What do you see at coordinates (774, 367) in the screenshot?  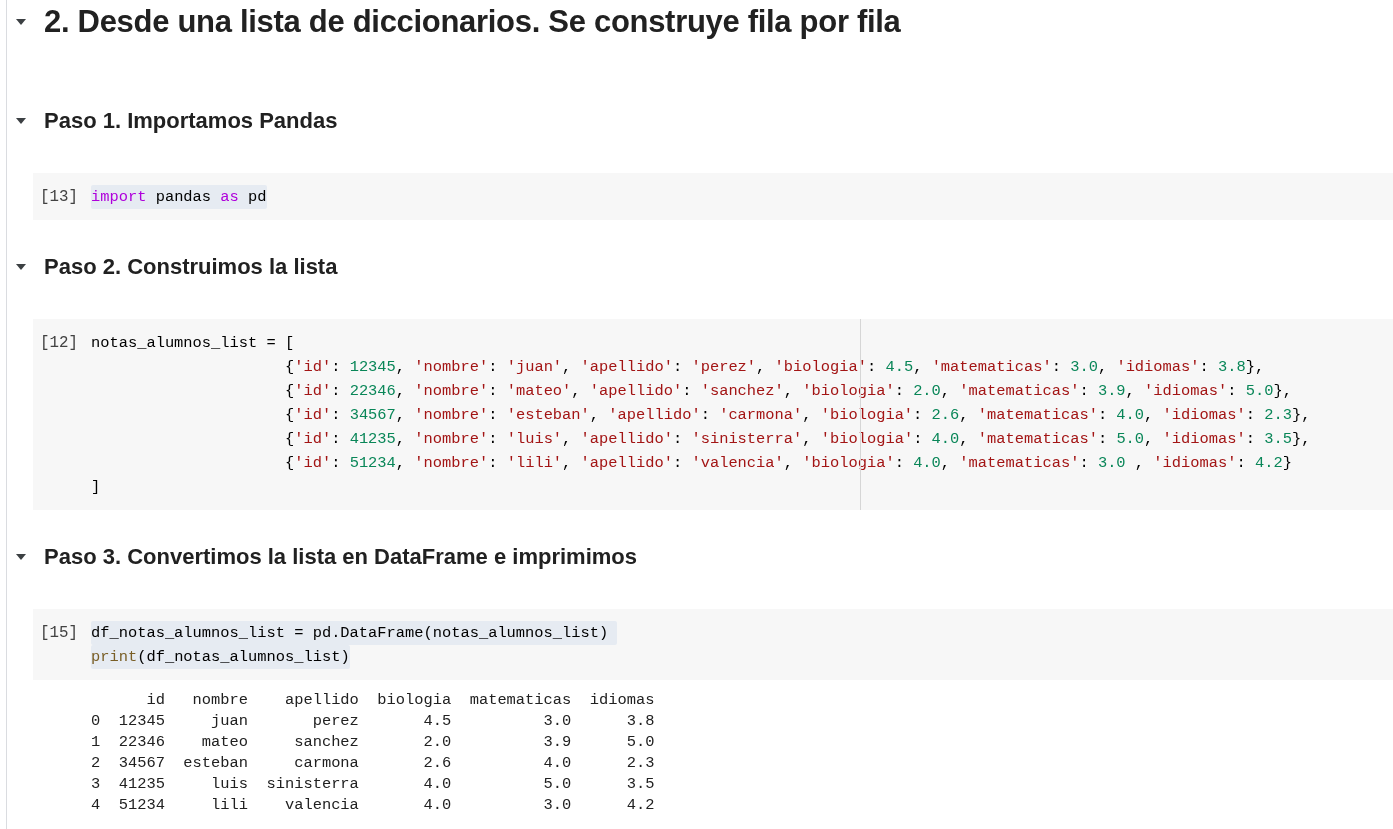 I see `code-line: {'id': 12345, 'nombre': 'juan', 'apellido': 'perez', 'biologia': 4.5, 'matematicas': 3.0, 'idiomas': 3.8},` at bounding box center [774, 367].